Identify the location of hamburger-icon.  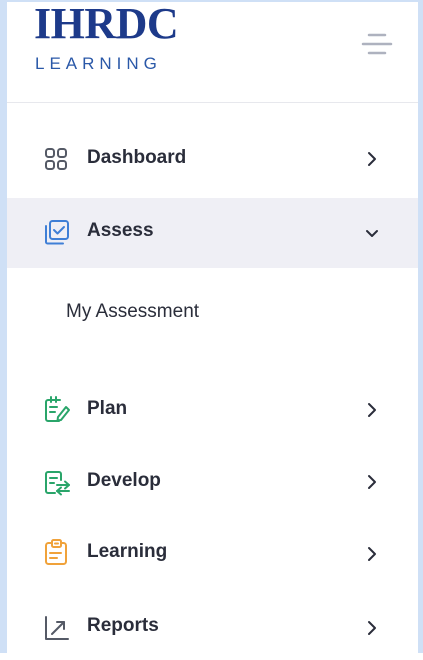
(377, 44).